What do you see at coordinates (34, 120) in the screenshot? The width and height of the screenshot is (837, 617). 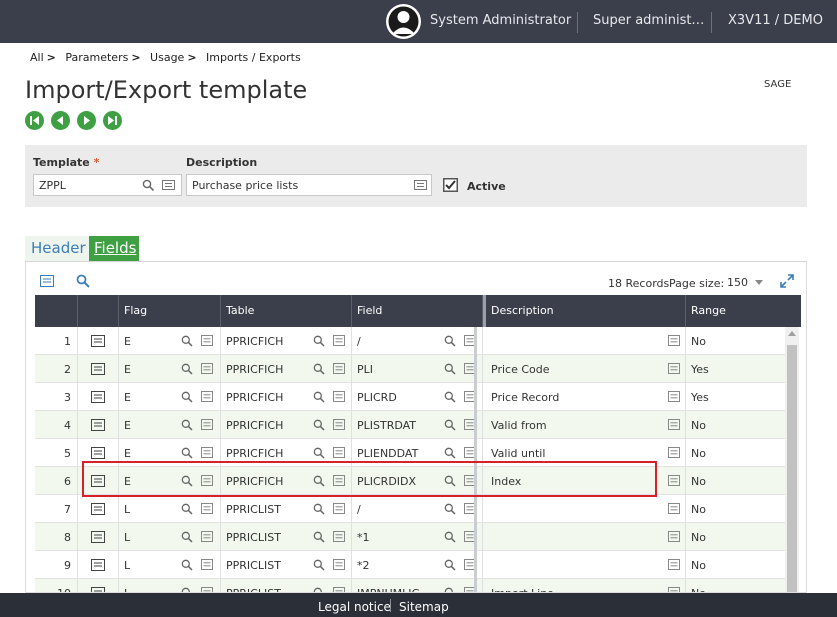 I see `first-record-button` at bounding box center [34, 120].